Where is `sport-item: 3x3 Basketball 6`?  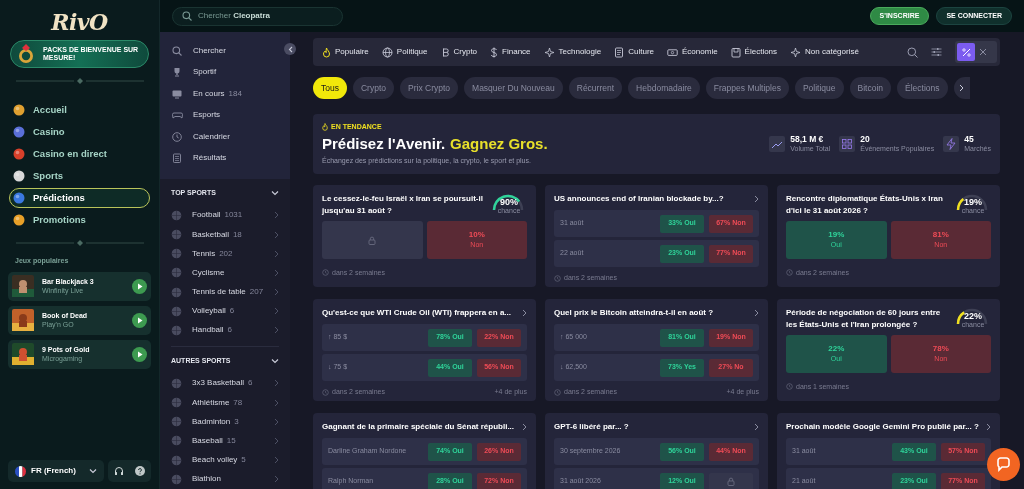
sport-item: 3x3 Basketball 6 is located at coordinates (225, 383).